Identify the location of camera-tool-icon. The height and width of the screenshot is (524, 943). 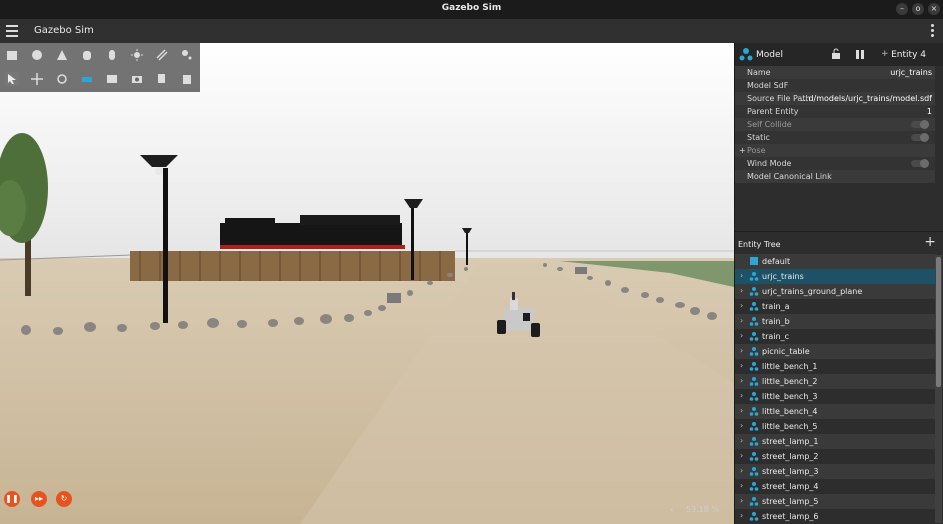
(137, 79).